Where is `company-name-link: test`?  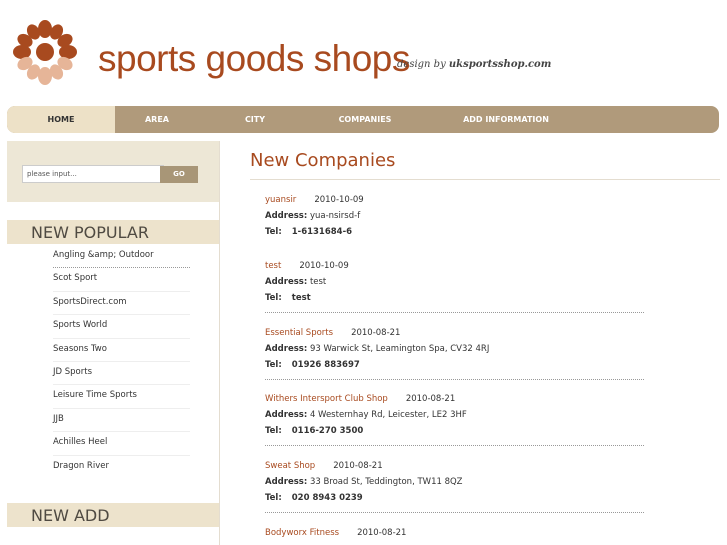
company-name-link: test is located at coordinates (273, 266).